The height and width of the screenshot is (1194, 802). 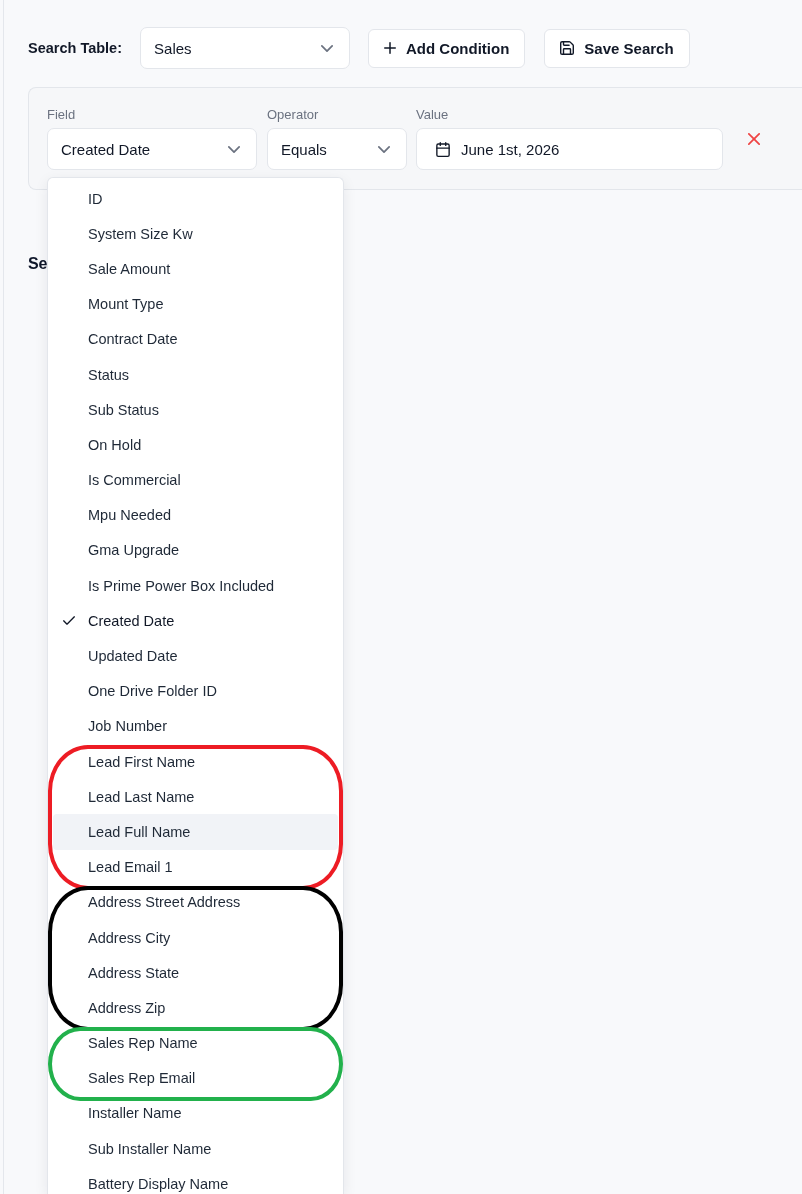 What do you see at coordinates (195, 586) in the screenshot?
I see `dropdown-option: Is Prime Power Box Included` at bounding box center [195, 586].